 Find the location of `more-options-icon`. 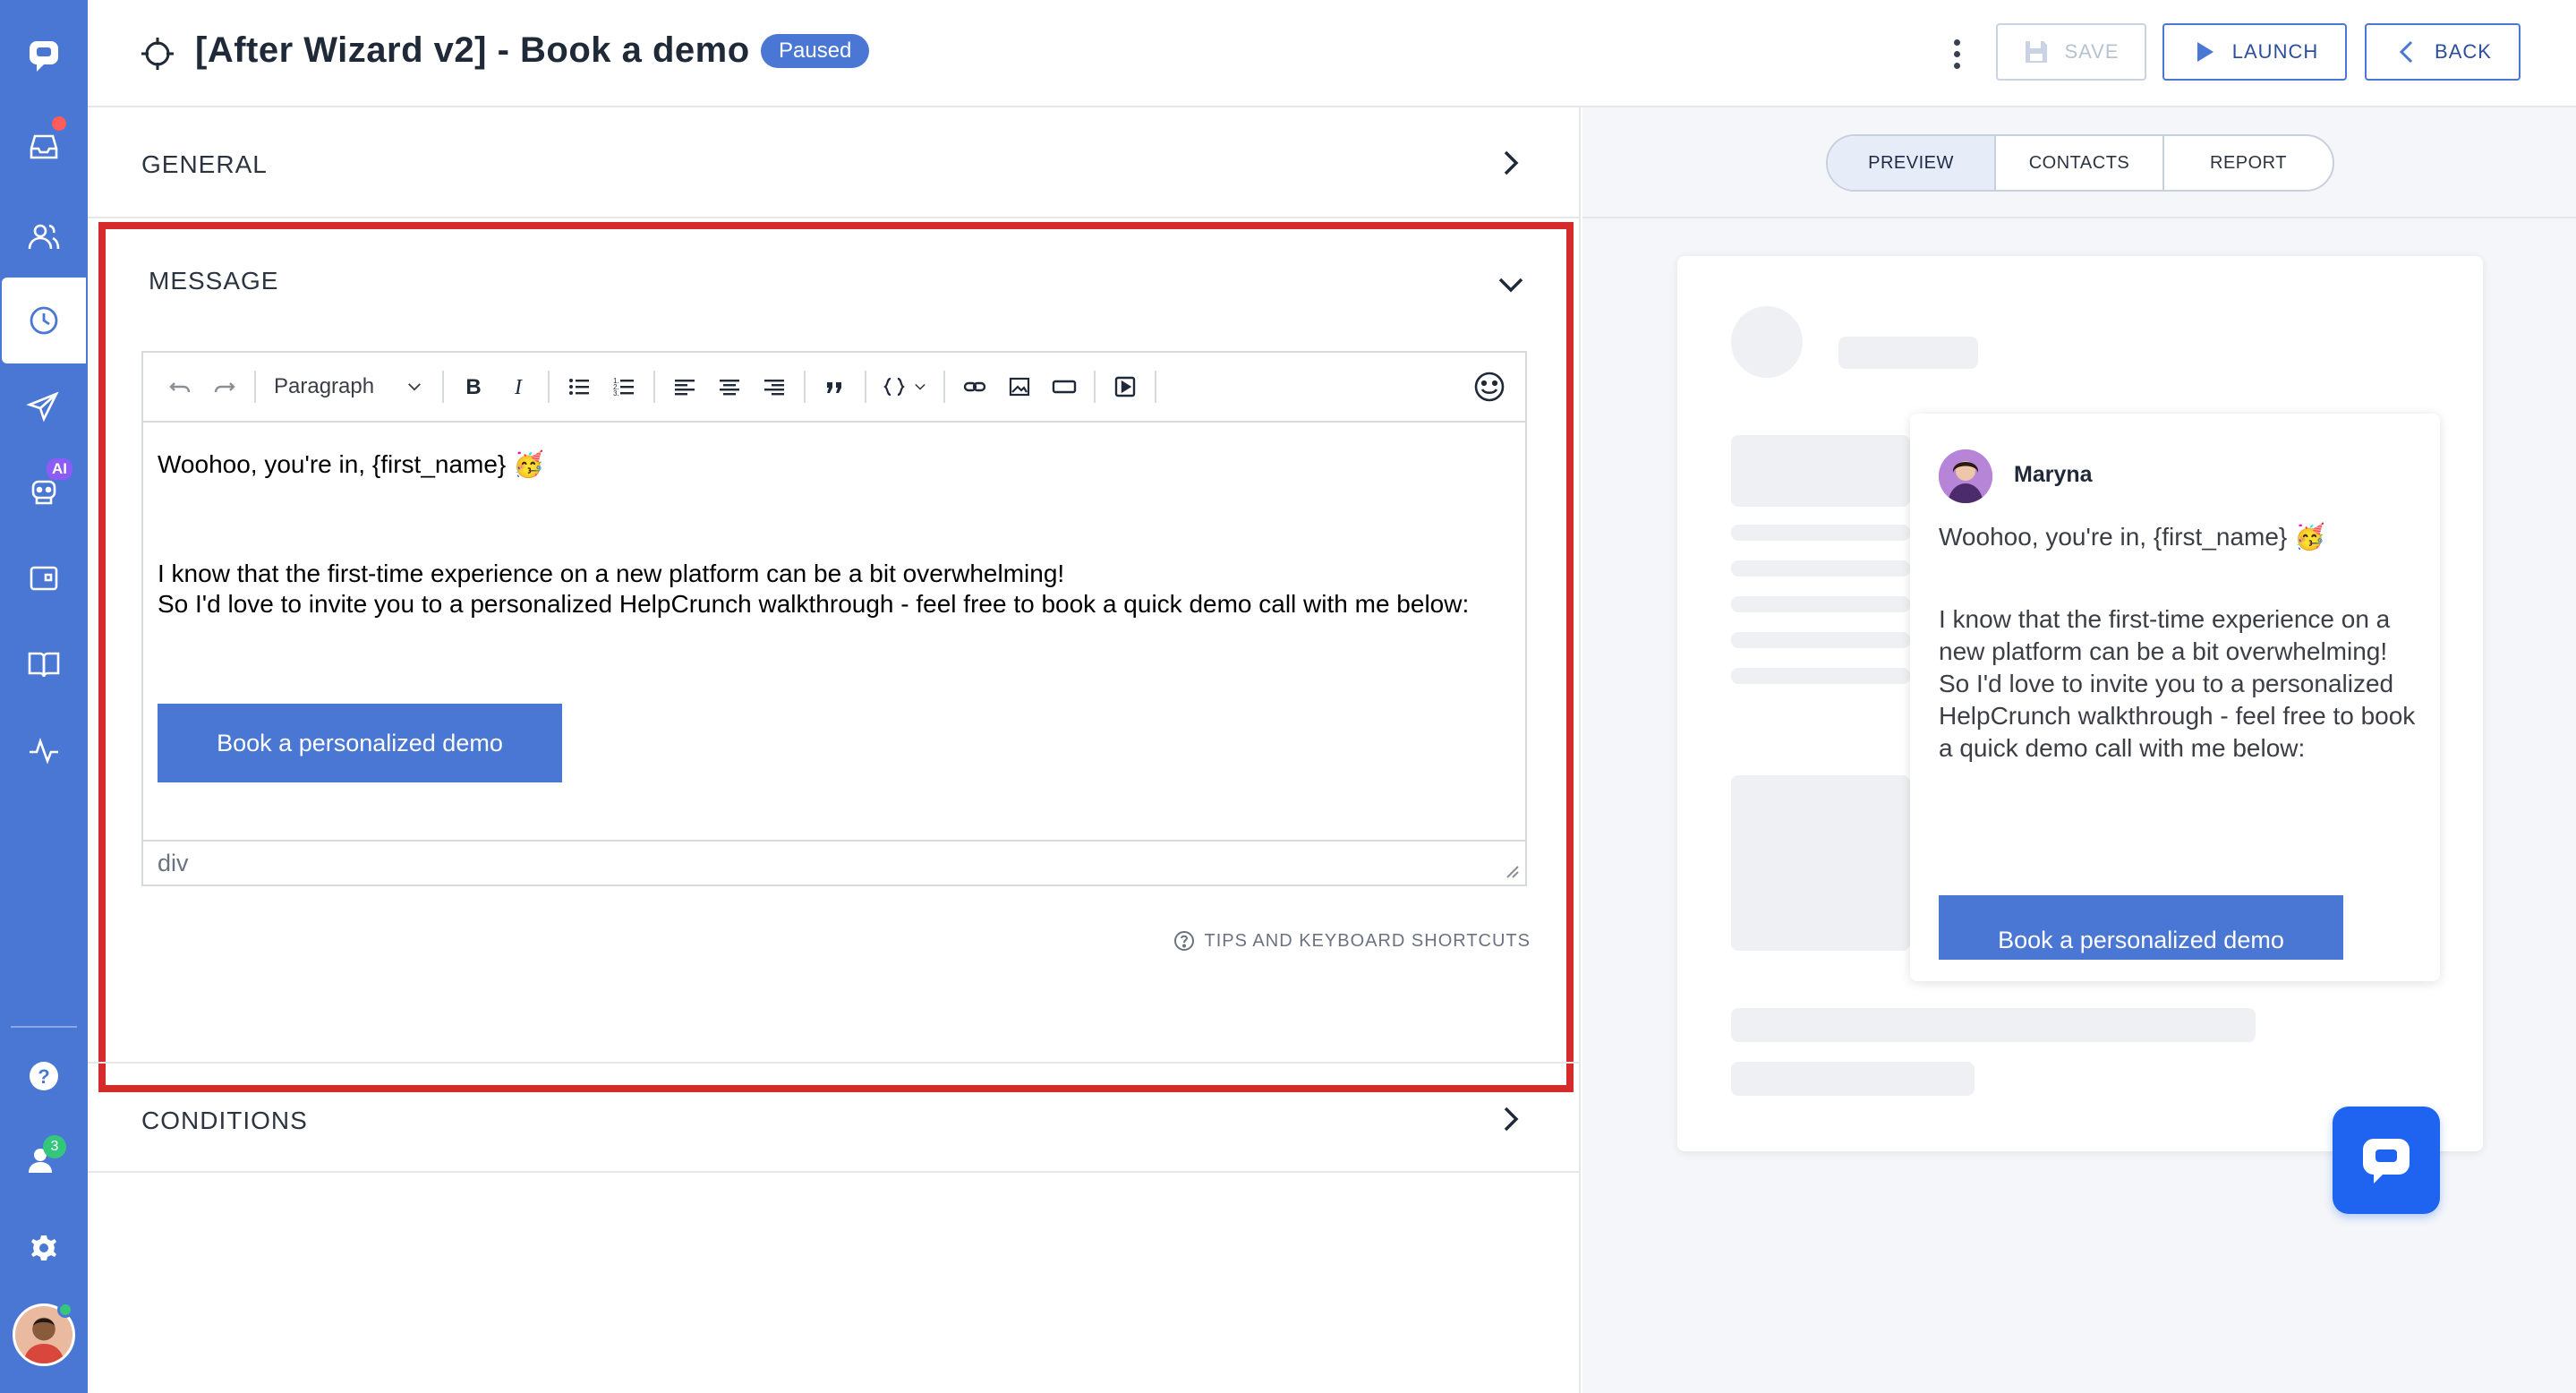

more-options-icon is located at coordinates (1957, 54).